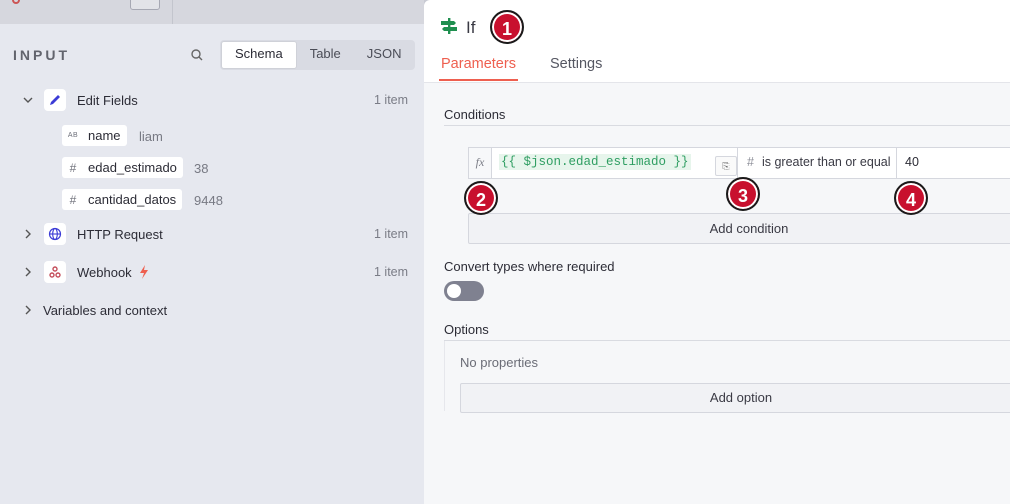  I want to click on globe-icon, so click(55, 234).